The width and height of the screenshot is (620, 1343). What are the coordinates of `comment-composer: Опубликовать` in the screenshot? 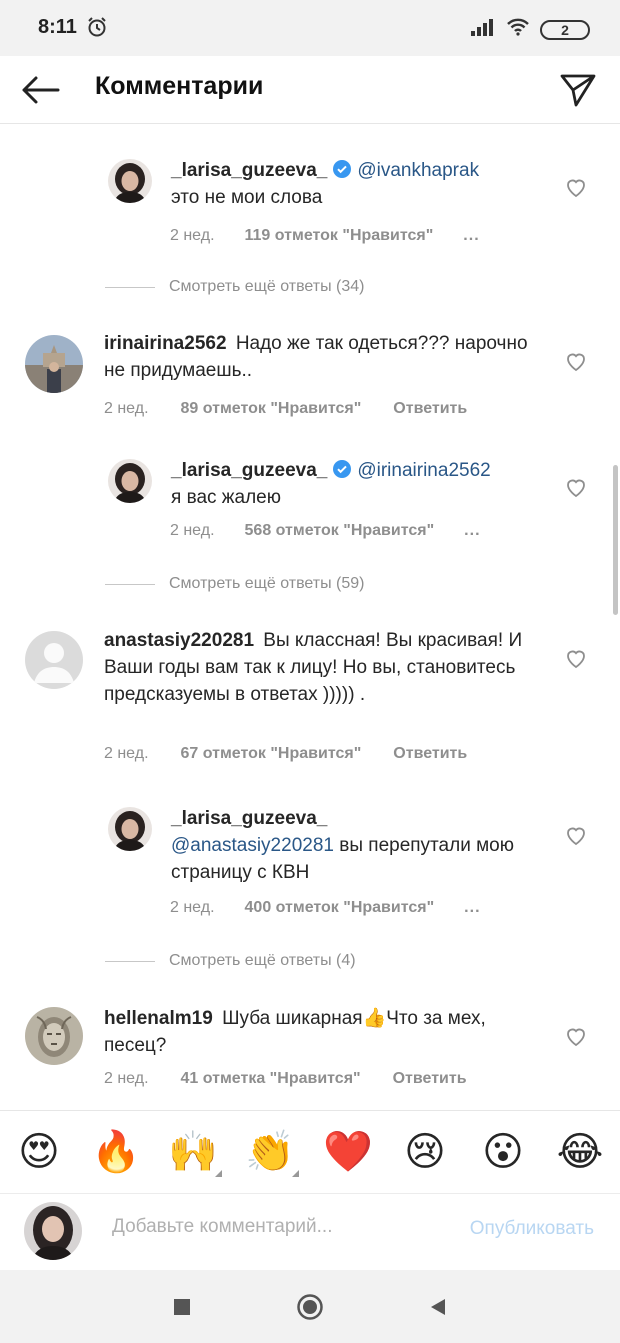 It's located at (310, 1232).